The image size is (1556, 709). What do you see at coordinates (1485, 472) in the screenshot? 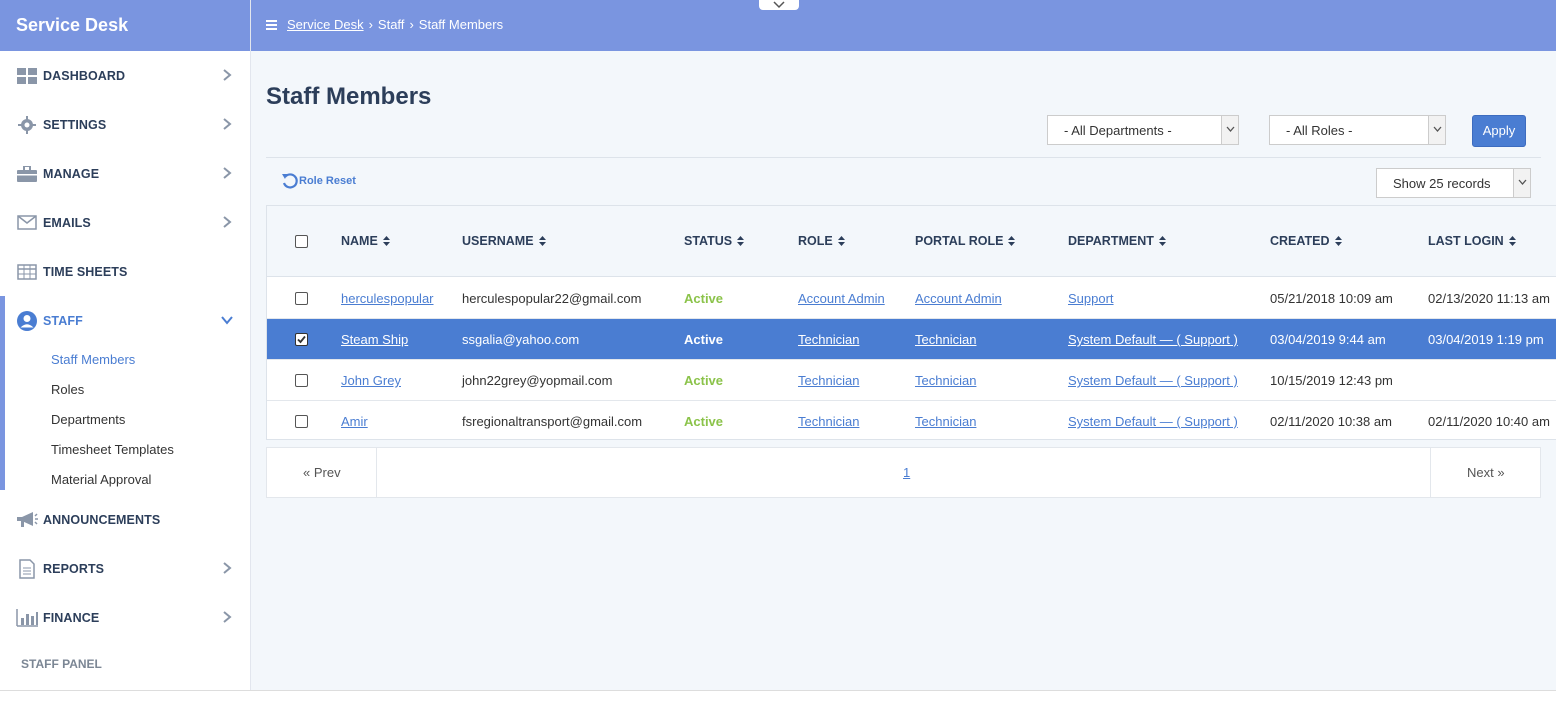
I see `next-page-button: Next »` at bounding box center [1485, 472].